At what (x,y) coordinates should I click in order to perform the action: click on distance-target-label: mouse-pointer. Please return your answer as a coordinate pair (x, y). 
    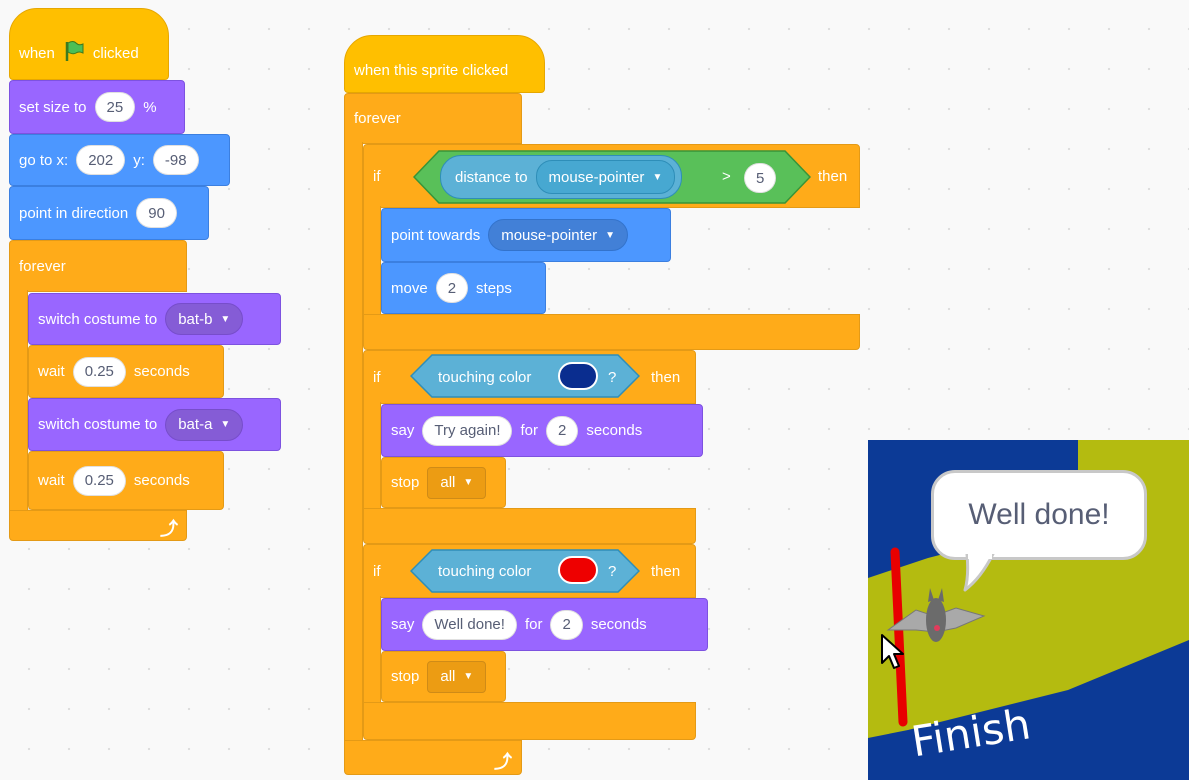
    Looking at the image, I should click on (596, 177).